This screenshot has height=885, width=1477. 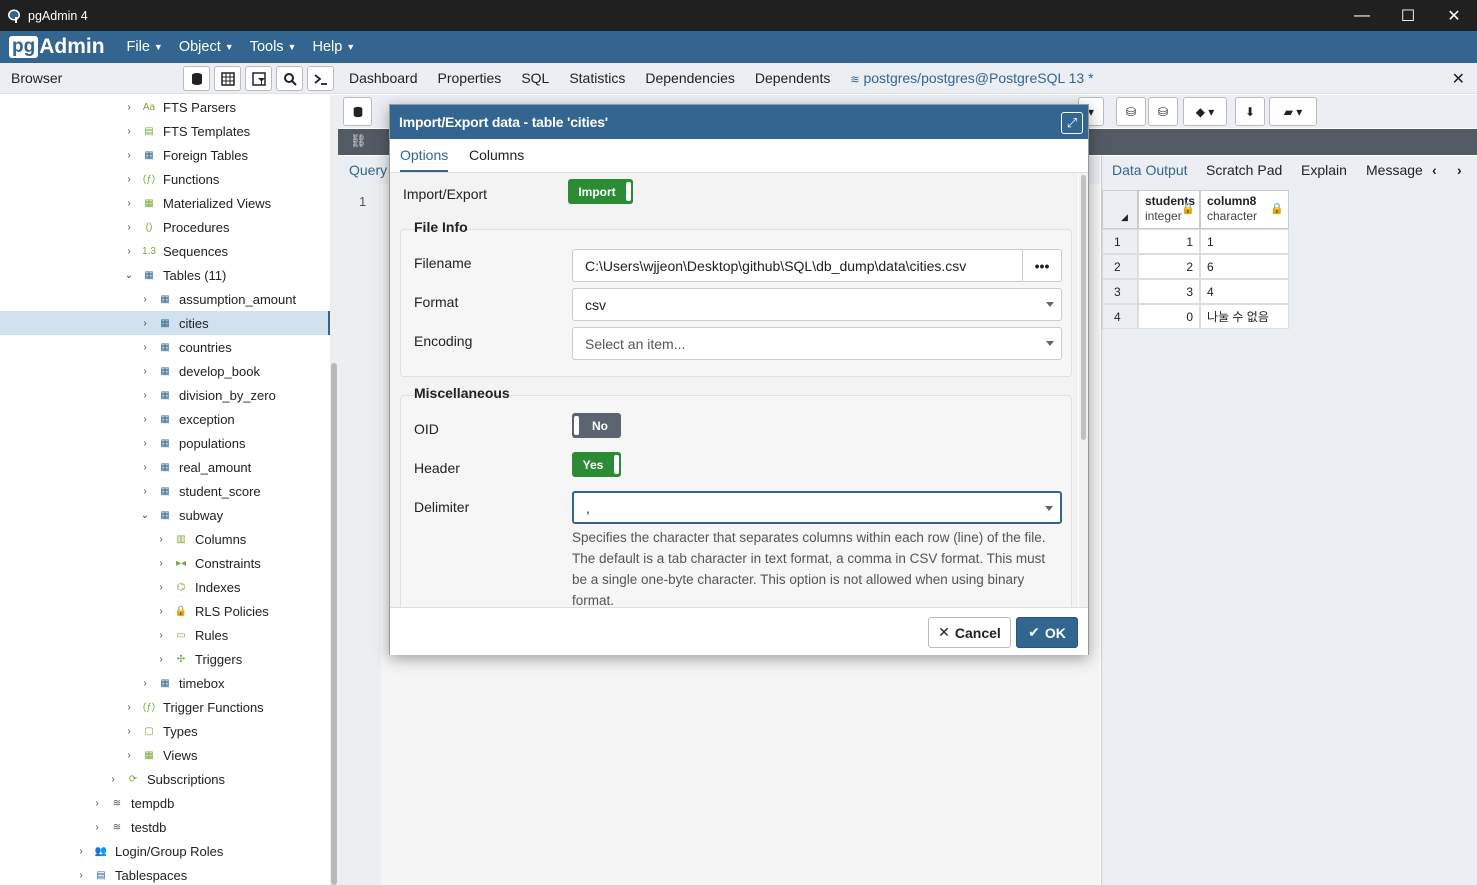 What do you see at coordinates (165, 851) in the screenshot?
I see `tree-item: › 👥 Login/Group Roles` at bounding box center [165, 851].